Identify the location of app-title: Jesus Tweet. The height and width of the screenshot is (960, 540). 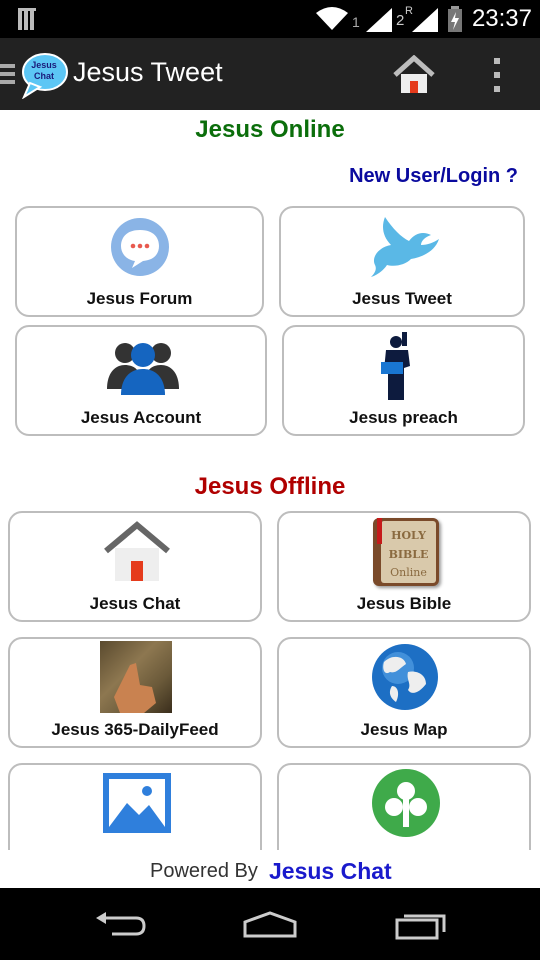
(148, 72).